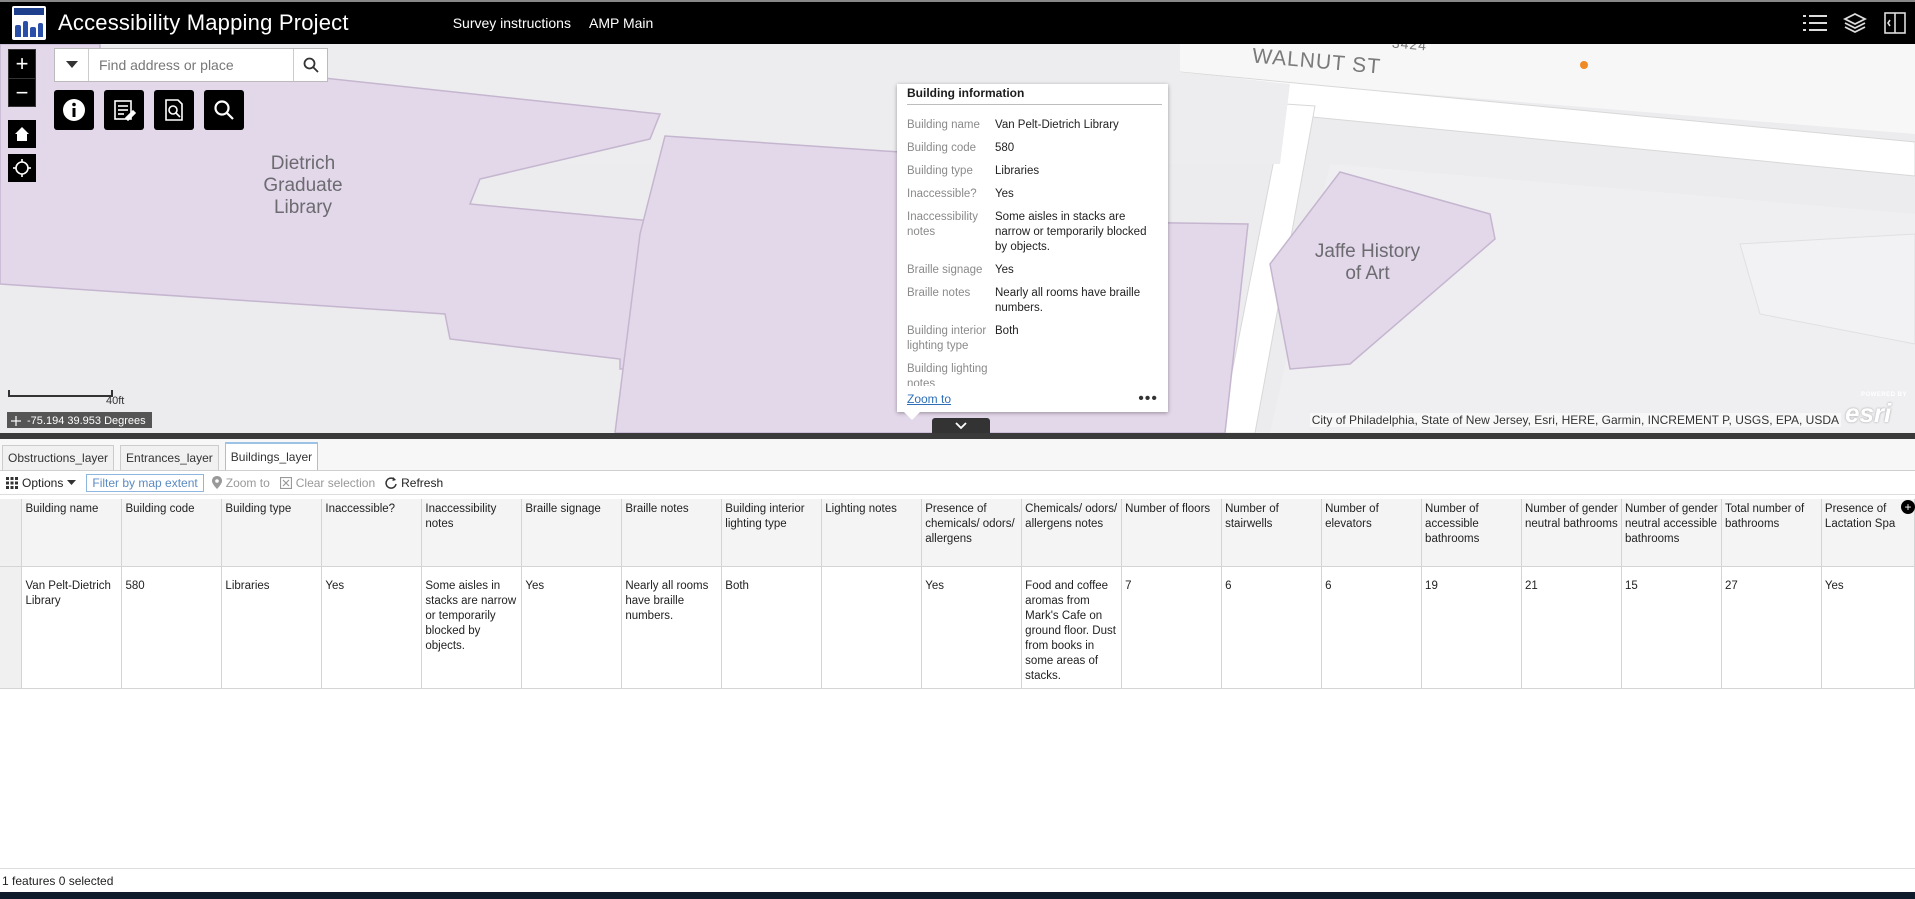 The width and height of the screenshot is (1915, 899). I want to click on column-header: Total number of bathrooms, so click(1771, 533).